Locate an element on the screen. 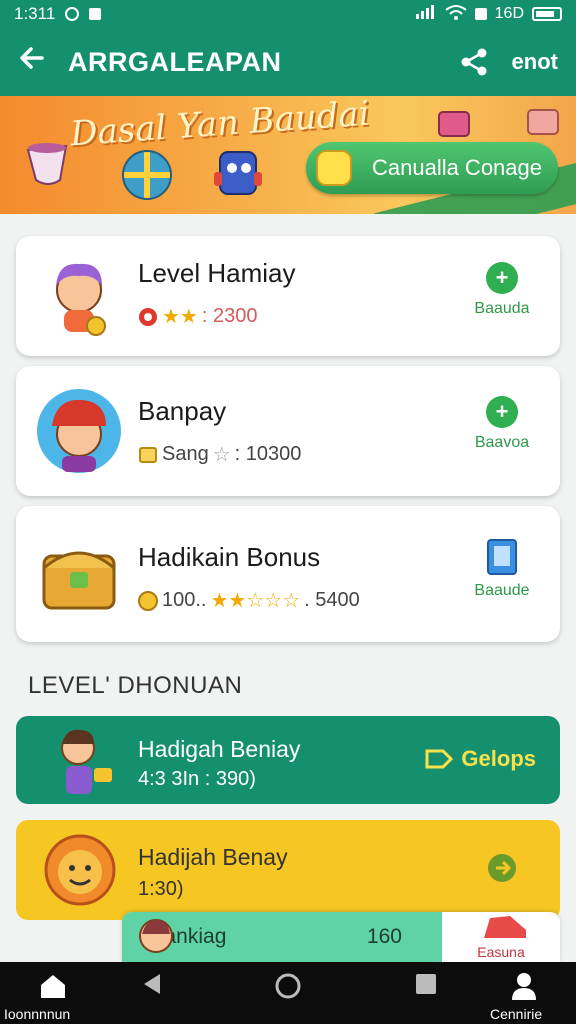  card-action-button: + Baavoa is located at coordinates (502, 424).